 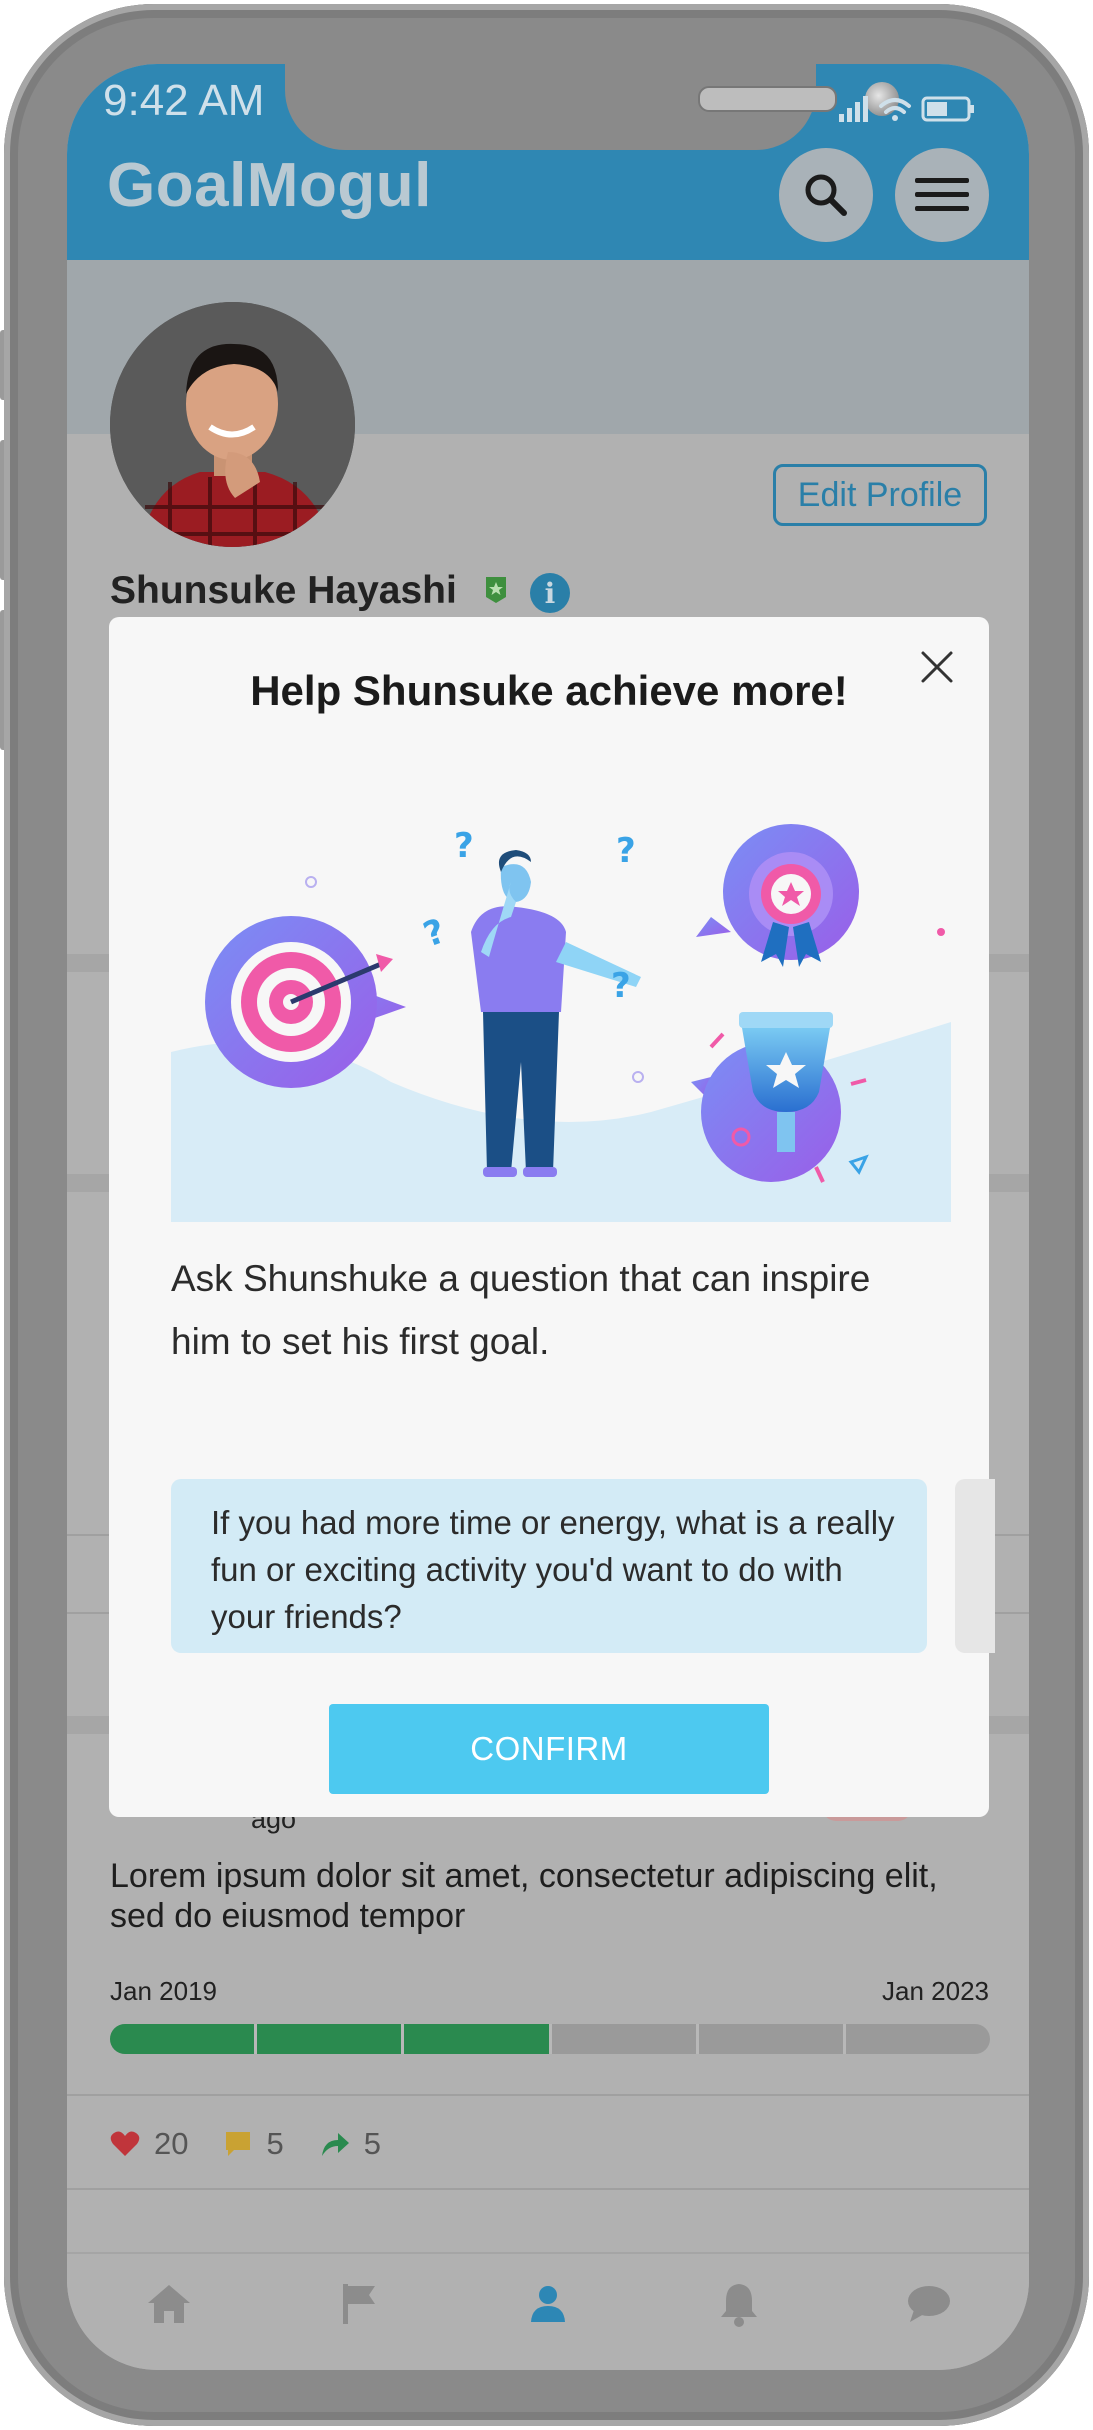 What do you see at coordinates (935, 1991) in the screenshot?
I see `goal-end-date: Jan 2023` at bounding box center [935, 1991].